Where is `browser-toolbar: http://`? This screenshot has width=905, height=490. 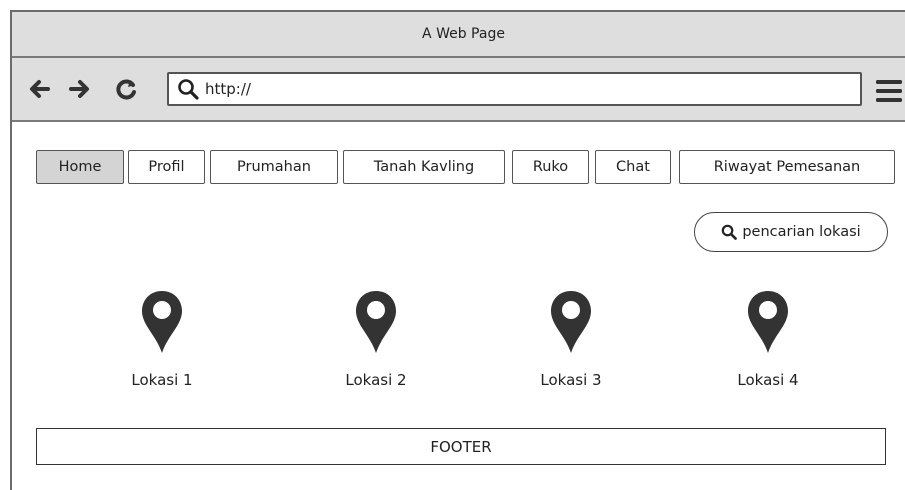
browser-toolbar: http:// is located at coordinates (458, 90).